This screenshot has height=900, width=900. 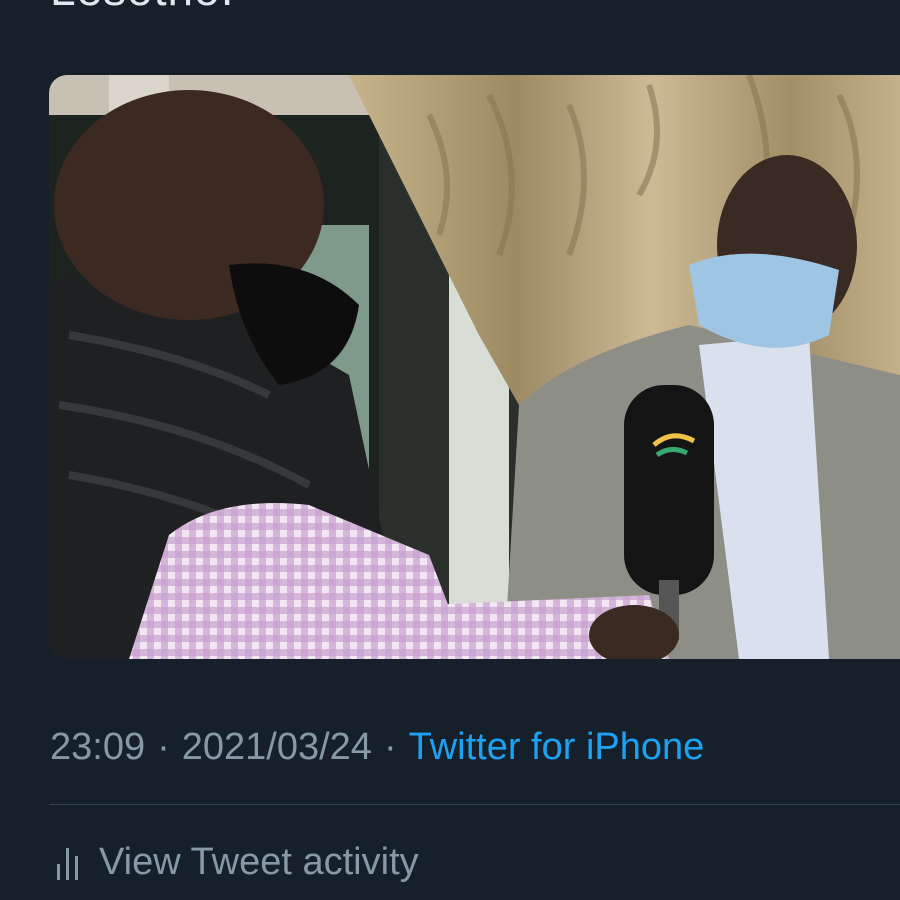 I want to click on tweet-source-link: Twitter for iPhone, so click(x=557, y=747).